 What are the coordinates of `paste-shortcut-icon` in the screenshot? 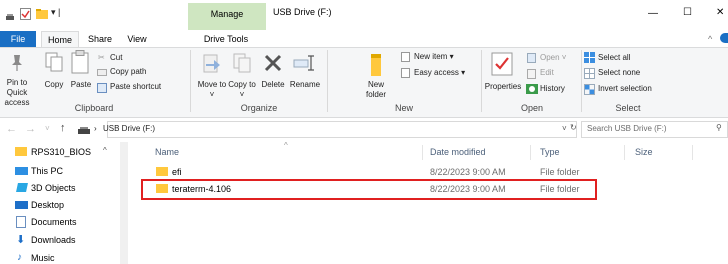 It's located at (102, 88).